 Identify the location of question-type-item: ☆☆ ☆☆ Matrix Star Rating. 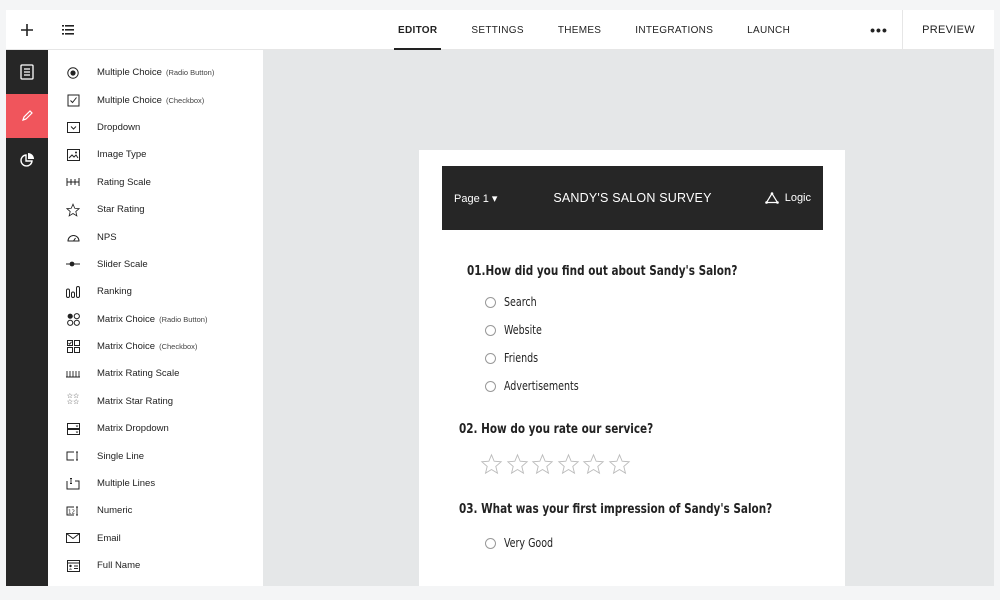
(155, 401).